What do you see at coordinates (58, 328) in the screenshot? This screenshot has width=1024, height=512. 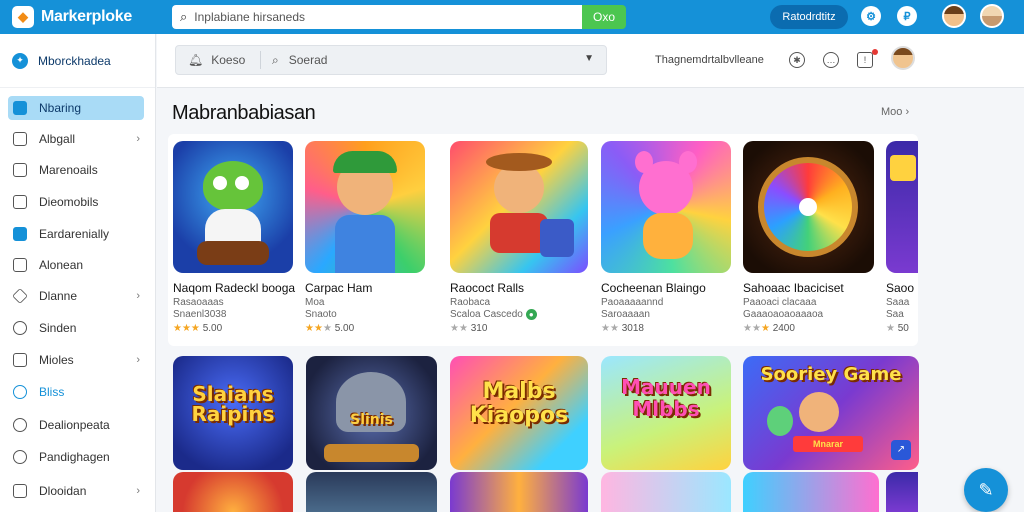 I see `sidebar-item-label: Sinden` at bounding box center [58, 328].